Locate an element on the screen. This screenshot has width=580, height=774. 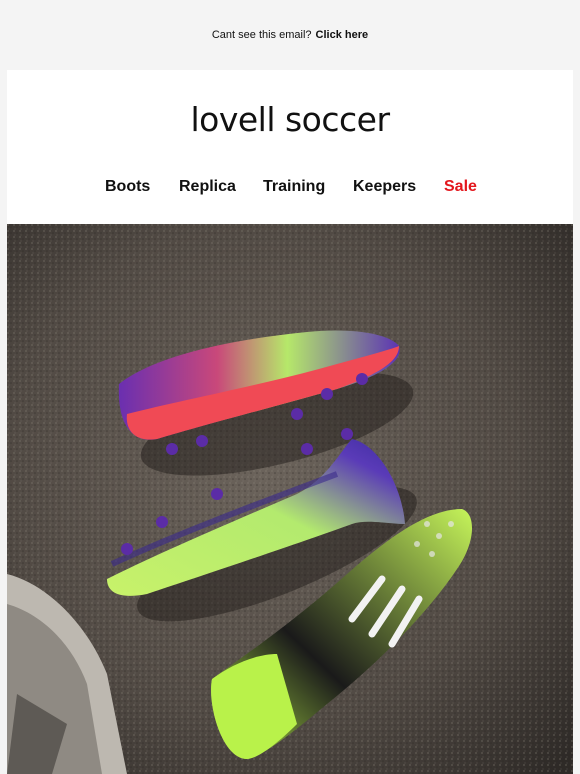
preheader-bar: Cant see this email? Click here is located at coordinates (290, 35).